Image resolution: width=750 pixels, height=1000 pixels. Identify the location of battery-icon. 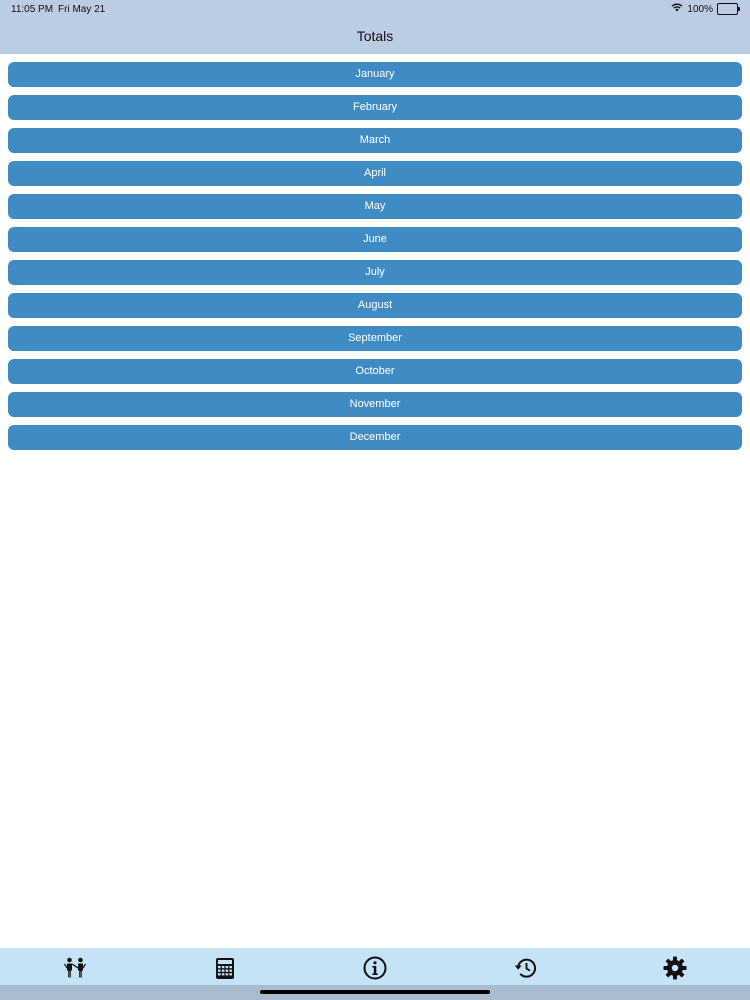
(728, 9).